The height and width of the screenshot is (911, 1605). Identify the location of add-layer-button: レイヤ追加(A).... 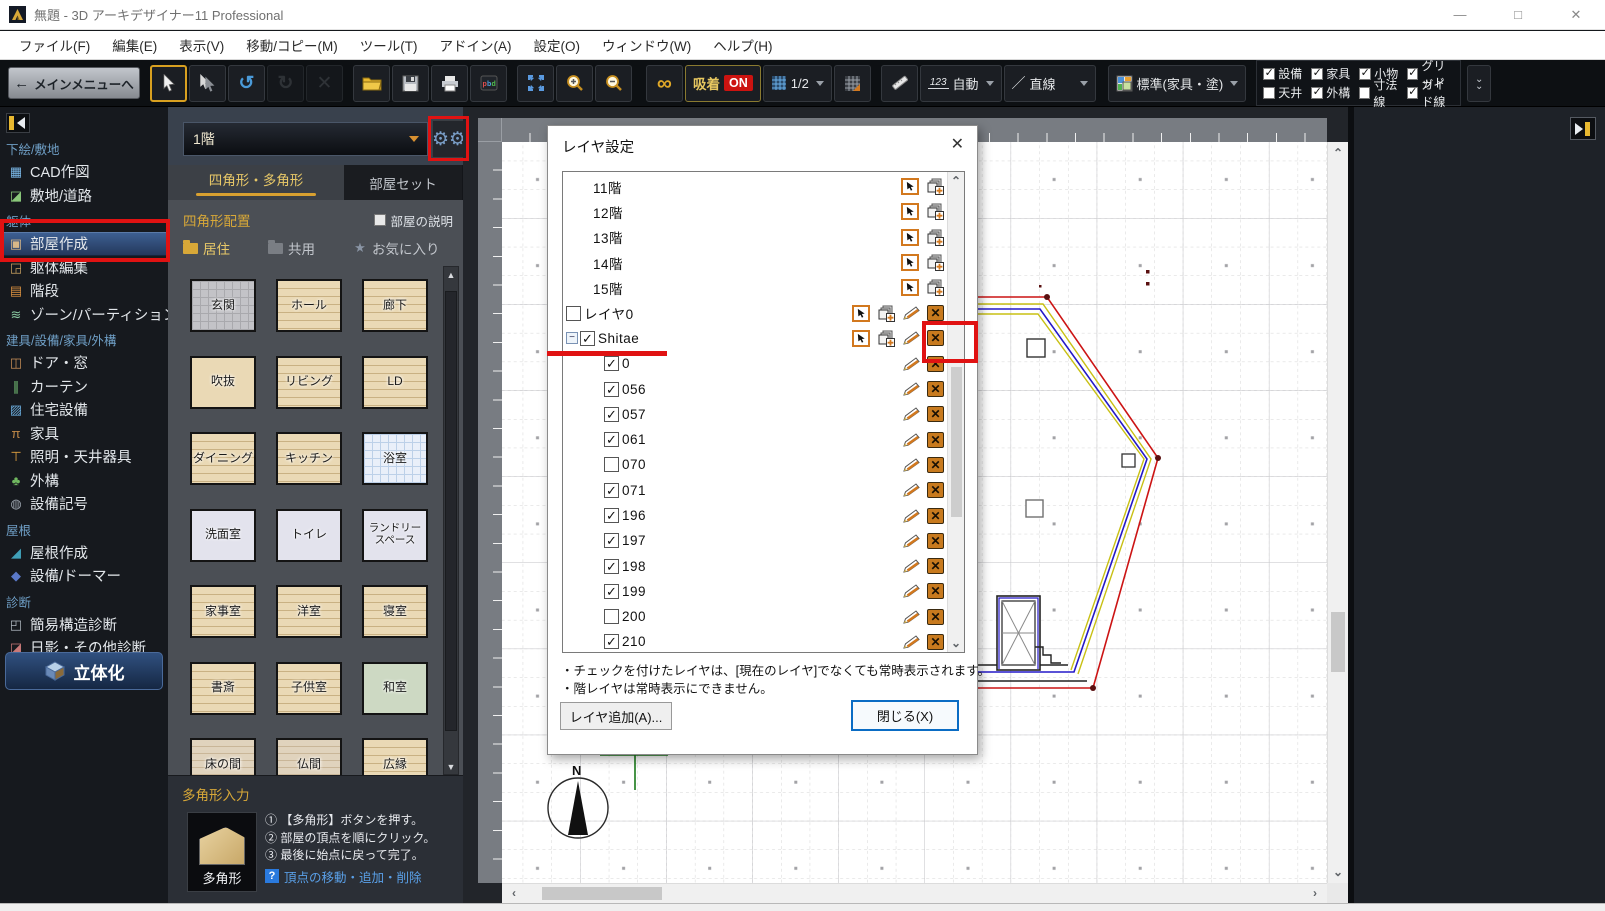
(616, 716).